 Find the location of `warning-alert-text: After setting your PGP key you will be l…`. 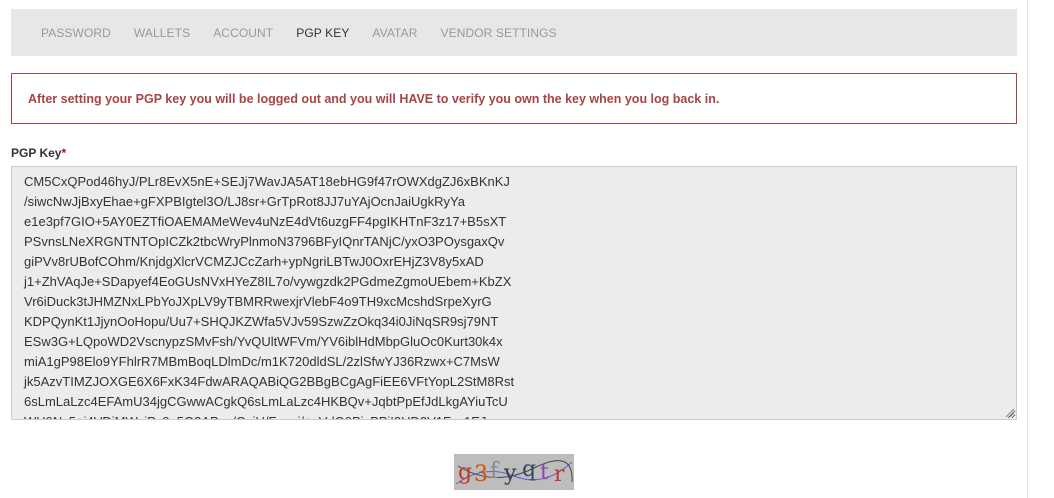

warning-alert-text: After setting your PGP key you will be l… is located at coordinates (374, 98).